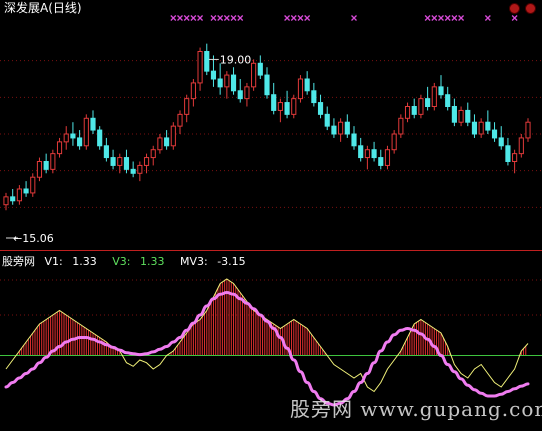 The image size is (542, 431). I want to click on v3-readout: V3: 1.33, so click(141, 261).